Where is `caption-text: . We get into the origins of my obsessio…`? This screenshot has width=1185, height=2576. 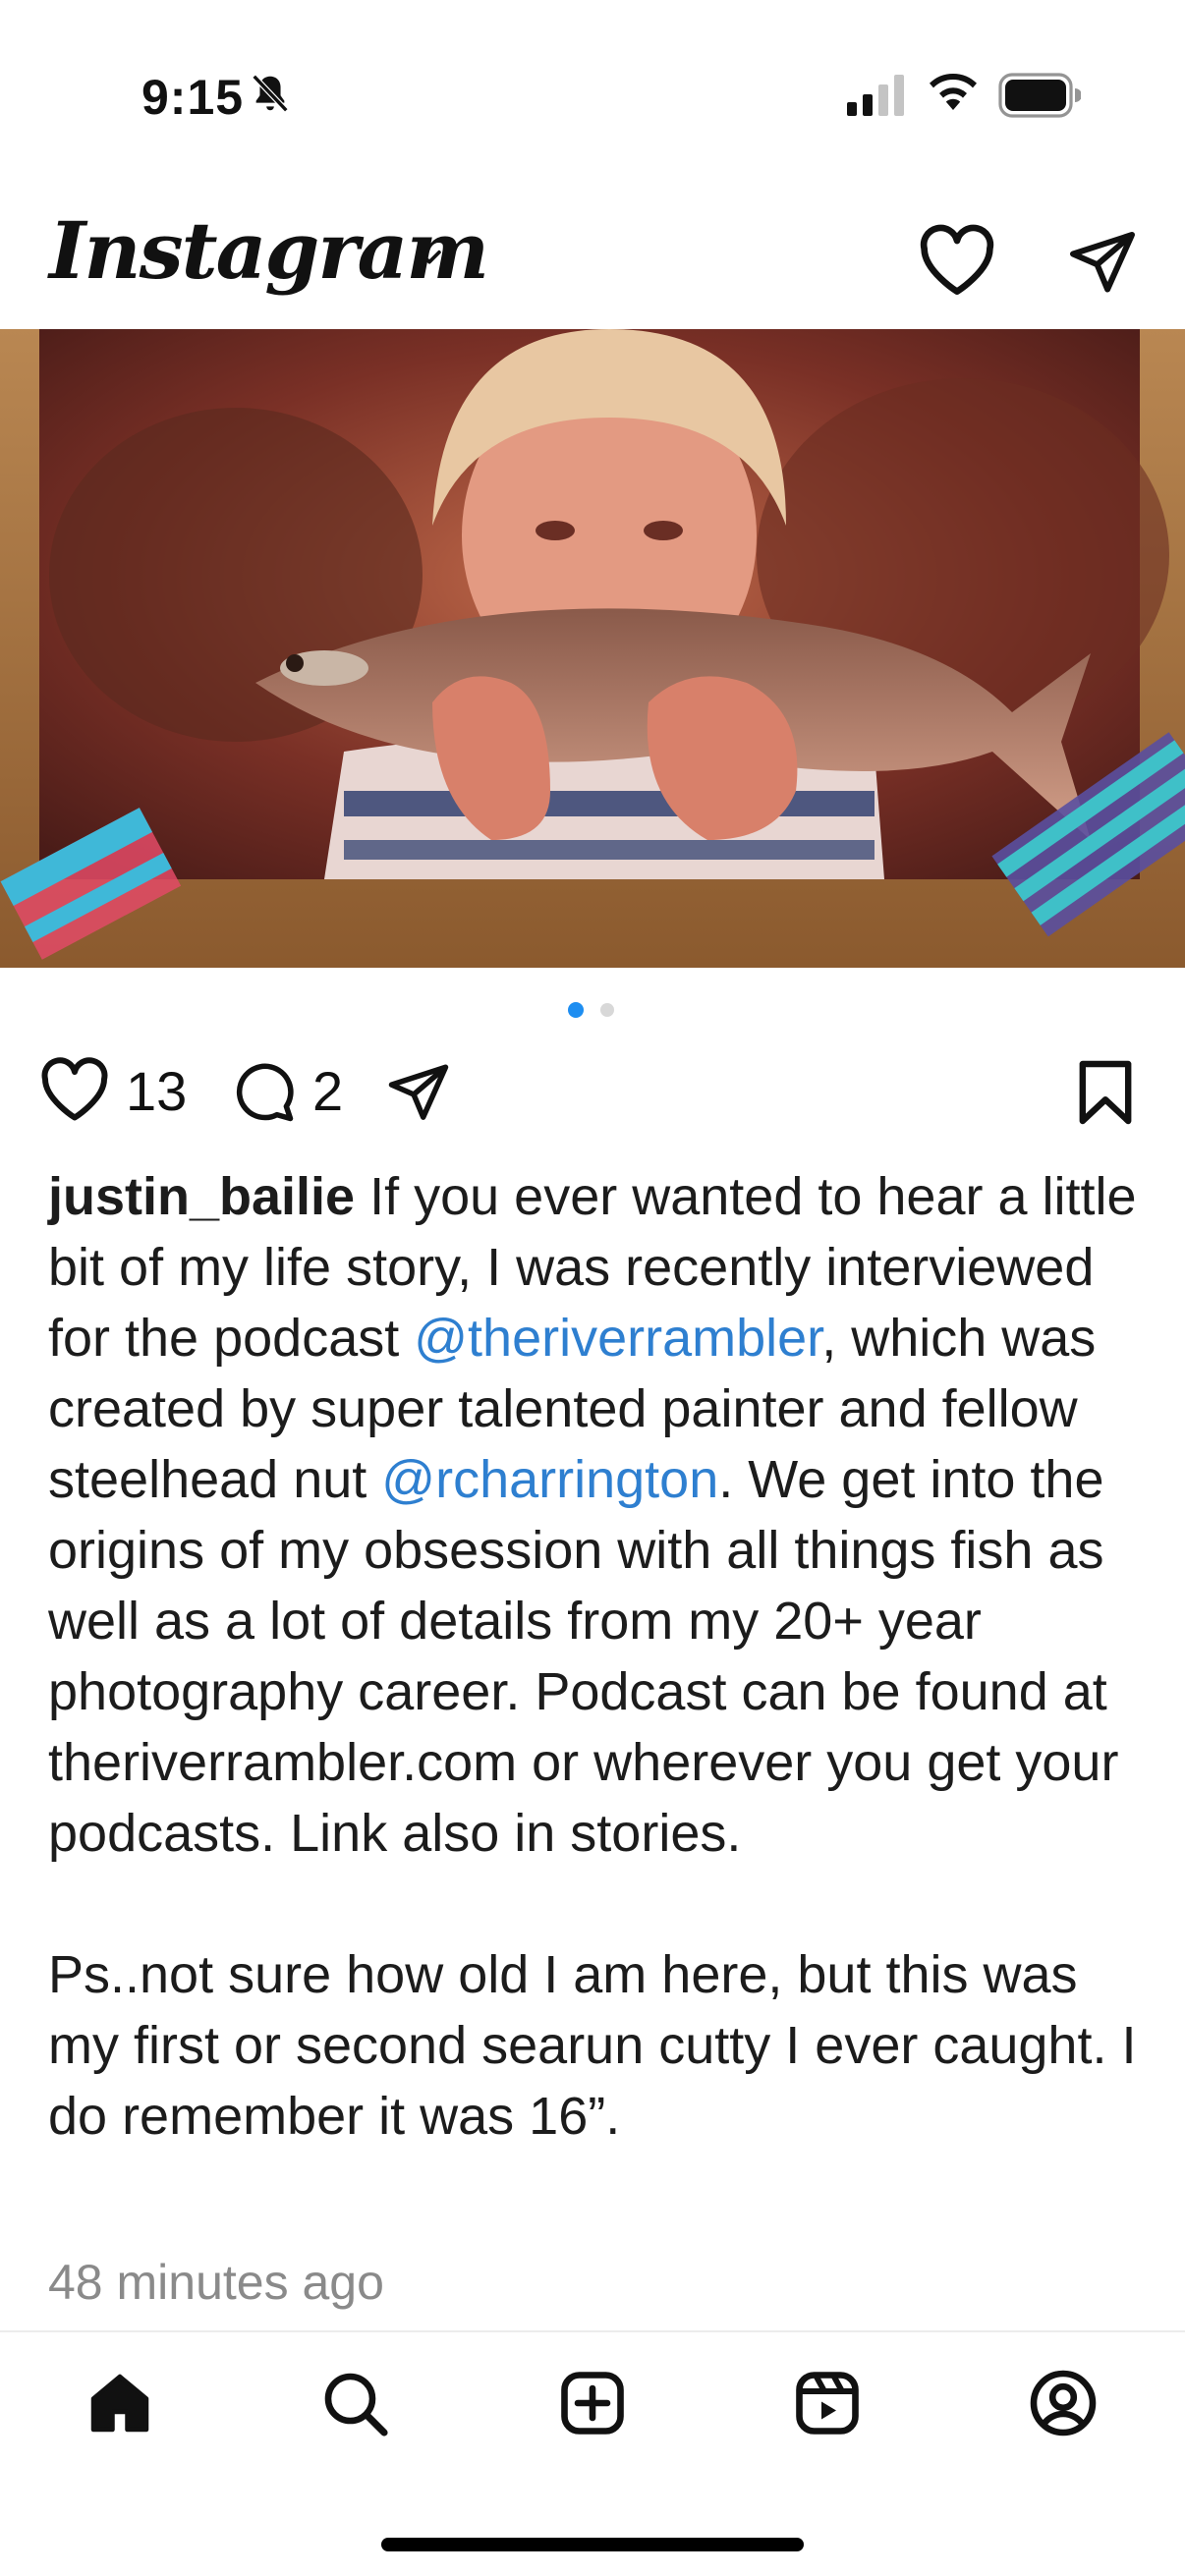 caption-text: . We get into the origins of my obsessio… is located at coordinates (583, 1656).